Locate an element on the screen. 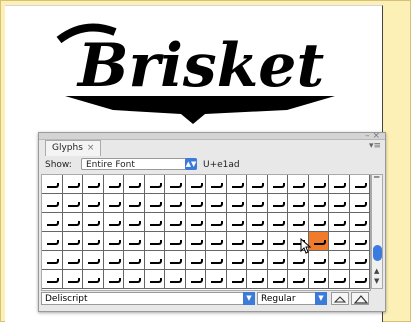  panel-titlebar is located at coordinates (212, 136).